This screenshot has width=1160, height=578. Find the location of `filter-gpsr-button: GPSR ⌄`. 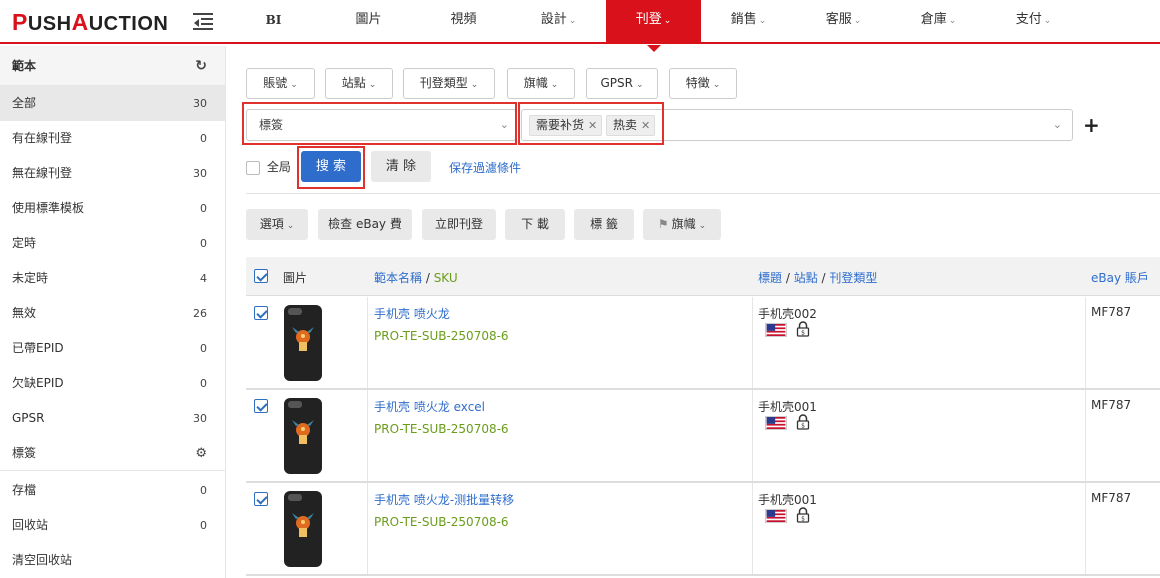

filter-gpsr-button: GPSR ⌄ is located at coordinates (622, 83).